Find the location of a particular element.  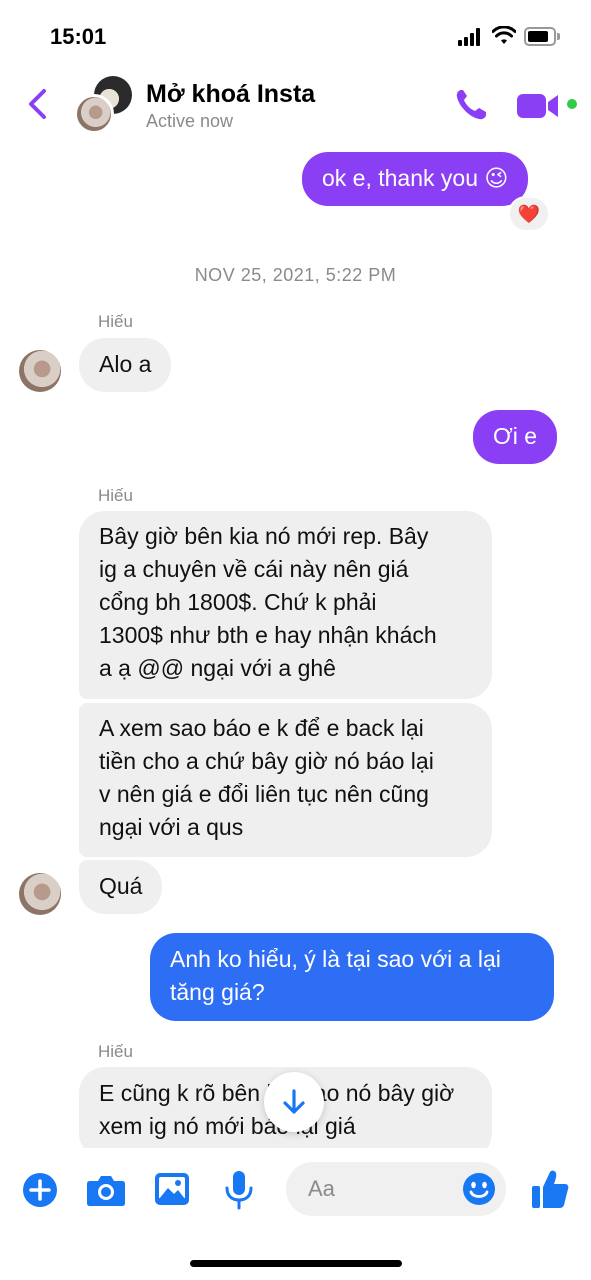

gallery-icon is located at coordinates (172, 1189).